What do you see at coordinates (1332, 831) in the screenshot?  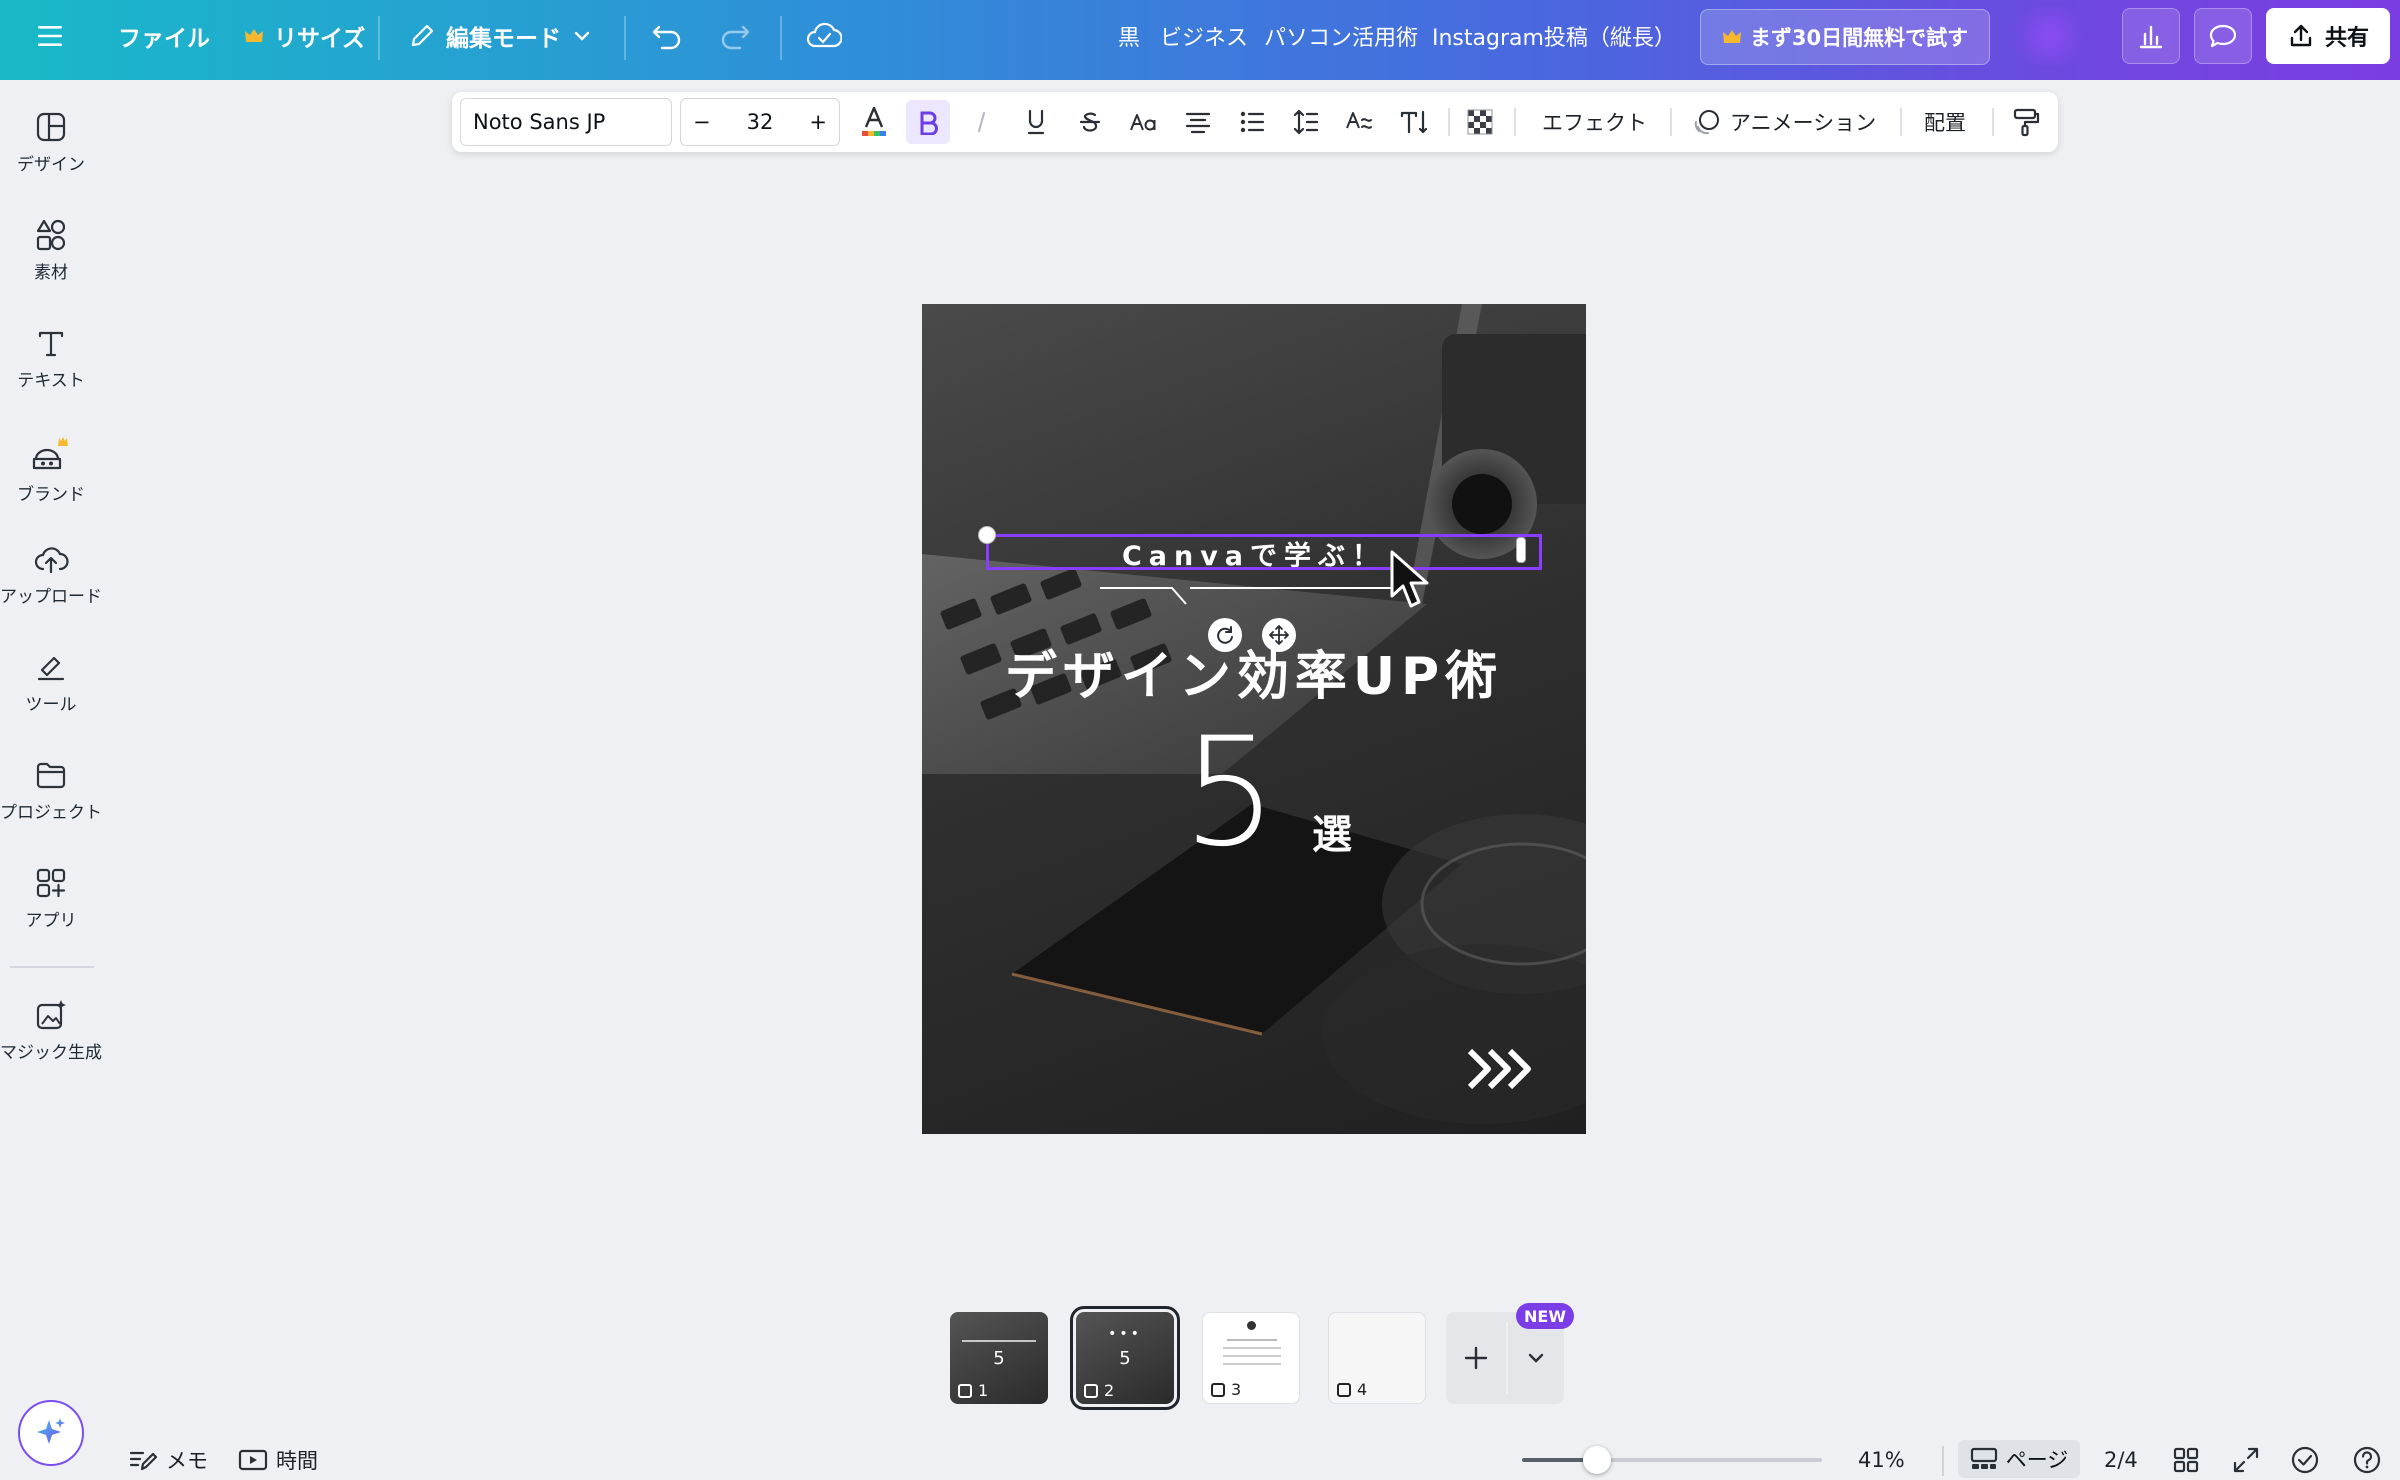 I see `design-unit-text: 選` at bounding box center [1332, 831].